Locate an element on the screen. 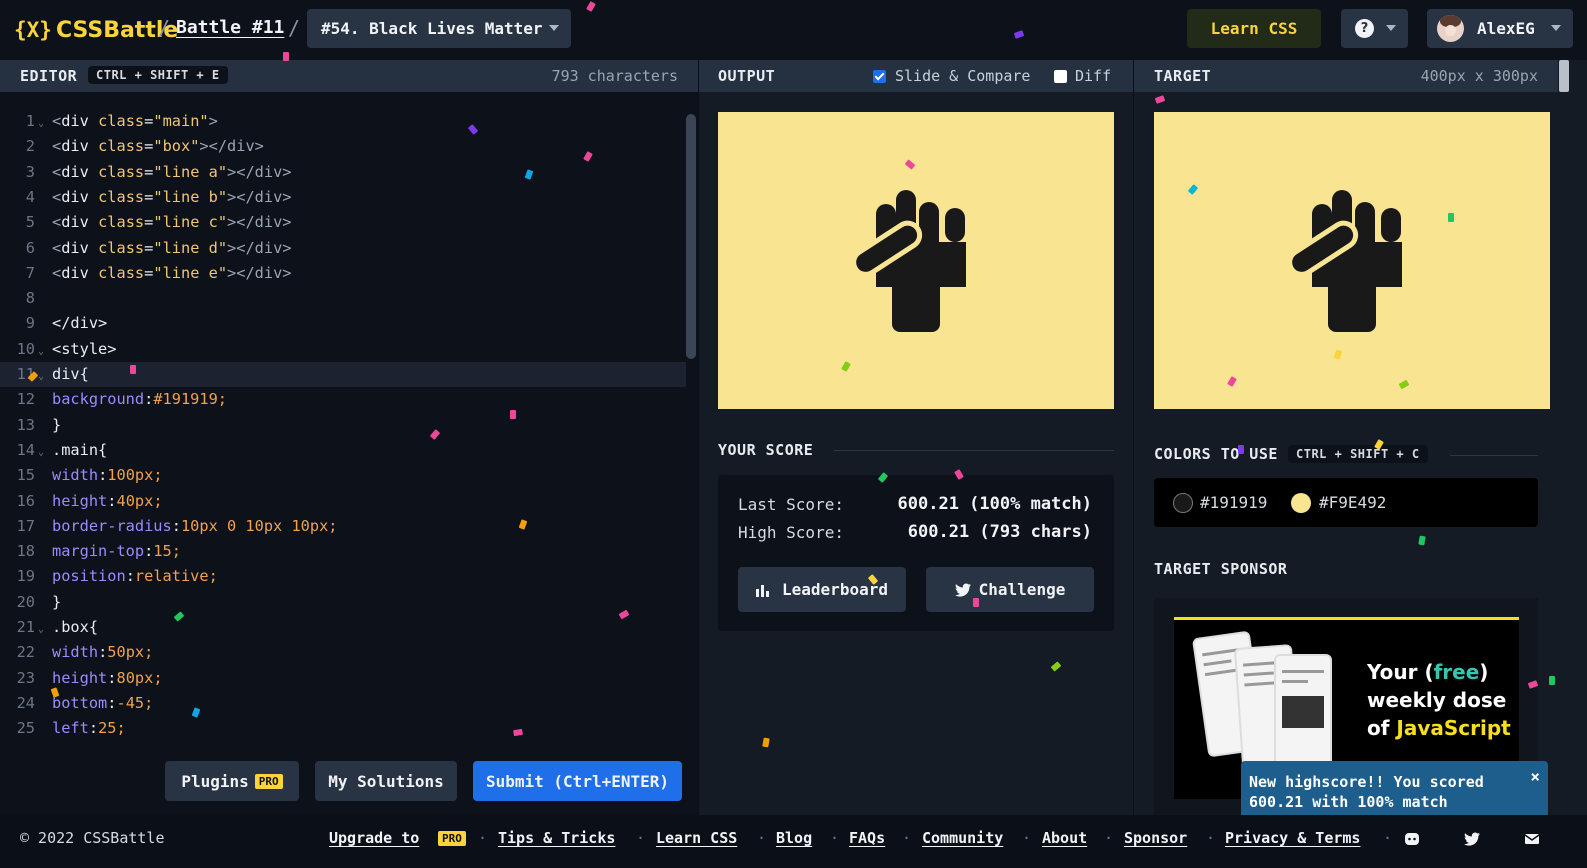 The height and width of the screenshot is (868, 1587). challenge-button: Challenge is located at coordinates (1010, 589).